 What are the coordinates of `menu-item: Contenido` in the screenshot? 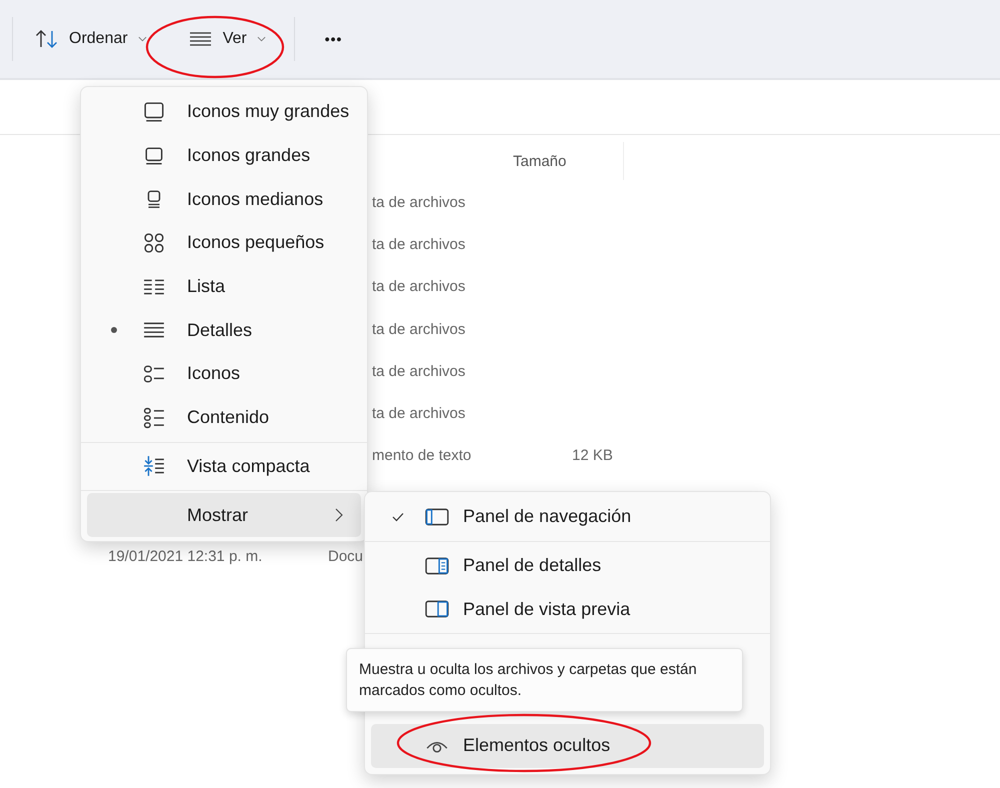 It's located at (224, 418).